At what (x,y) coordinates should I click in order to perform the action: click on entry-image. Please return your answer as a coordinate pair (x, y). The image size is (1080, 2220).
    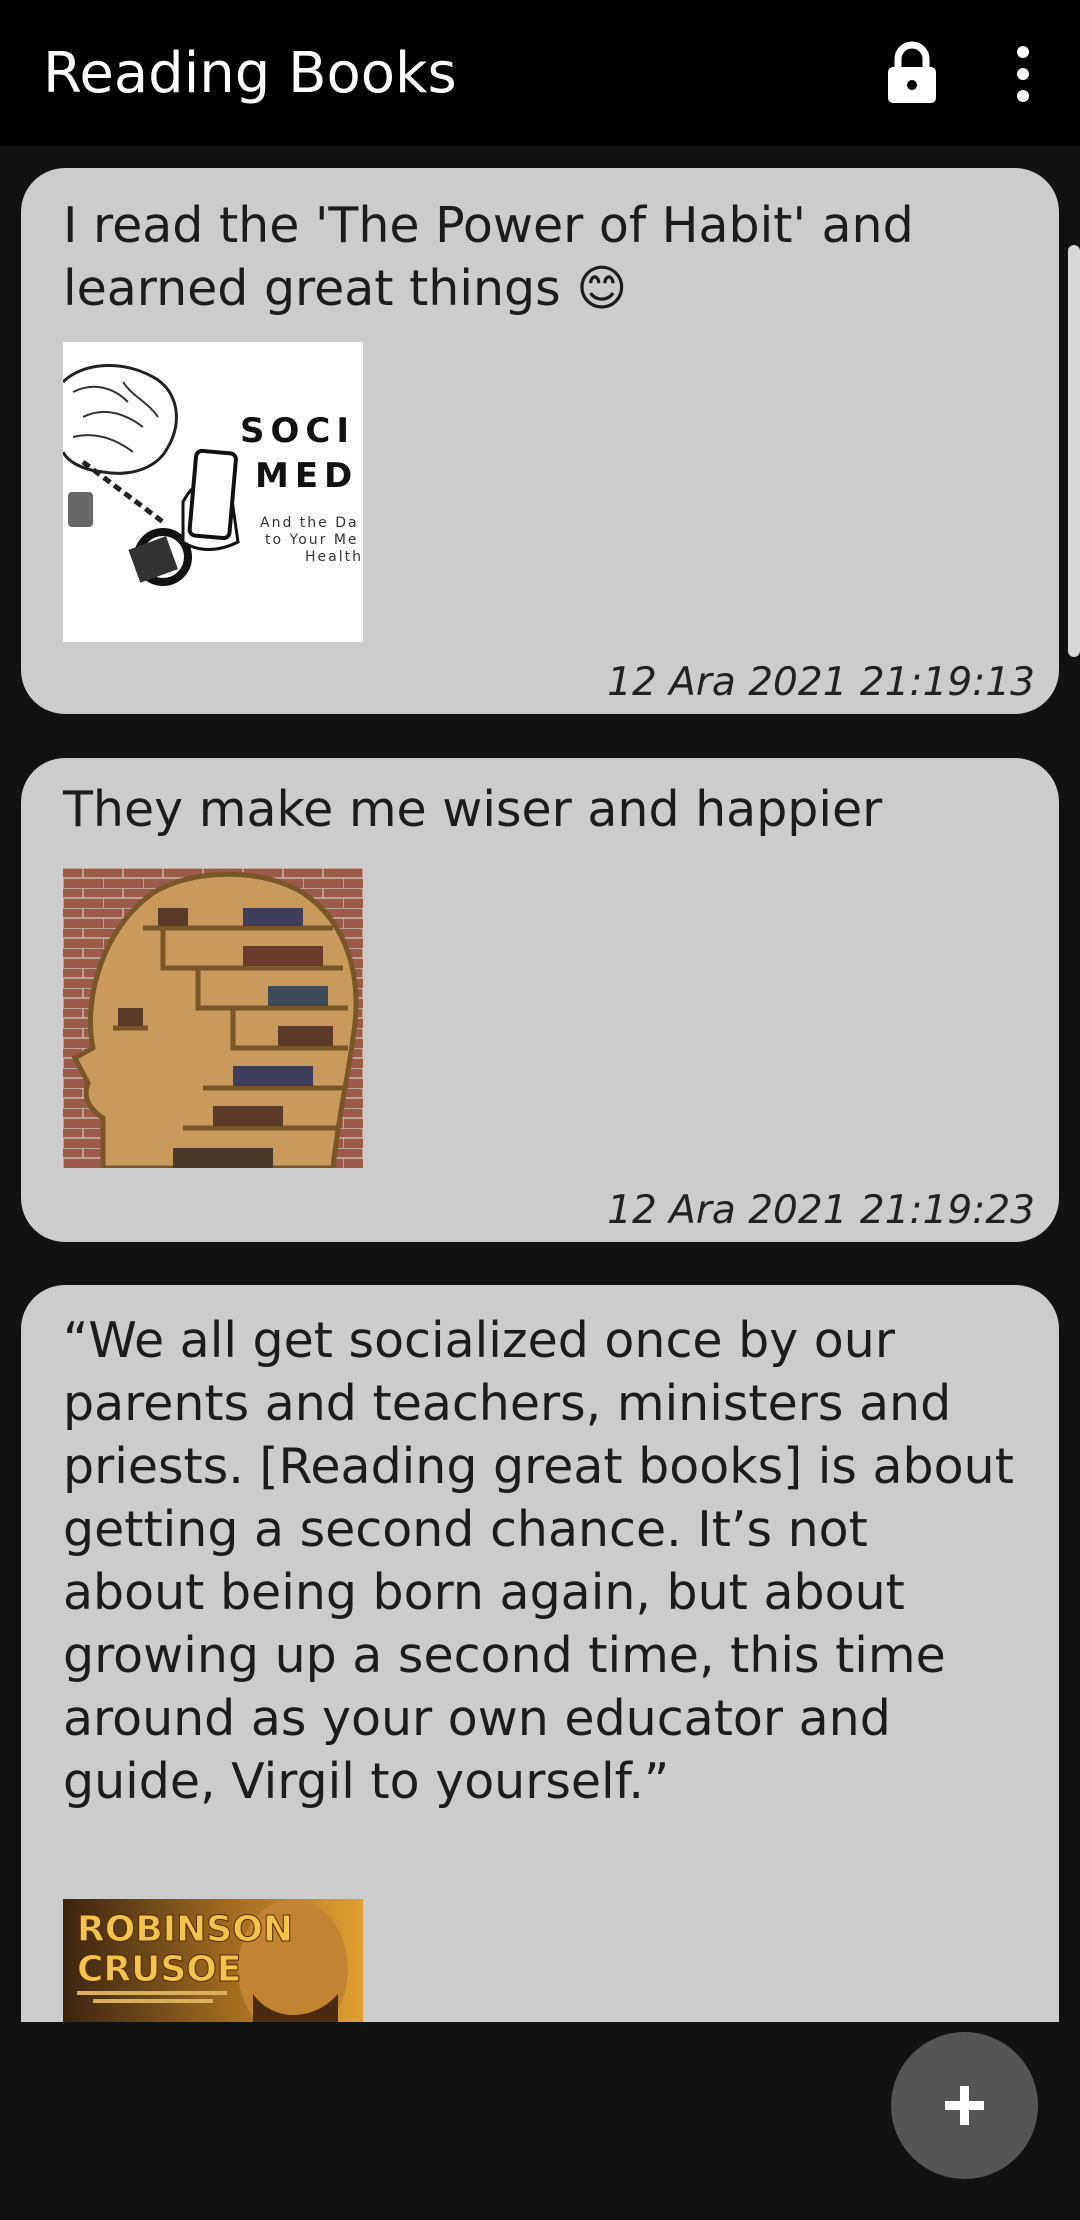
    Looking at the image, I should click on (213, 1018).